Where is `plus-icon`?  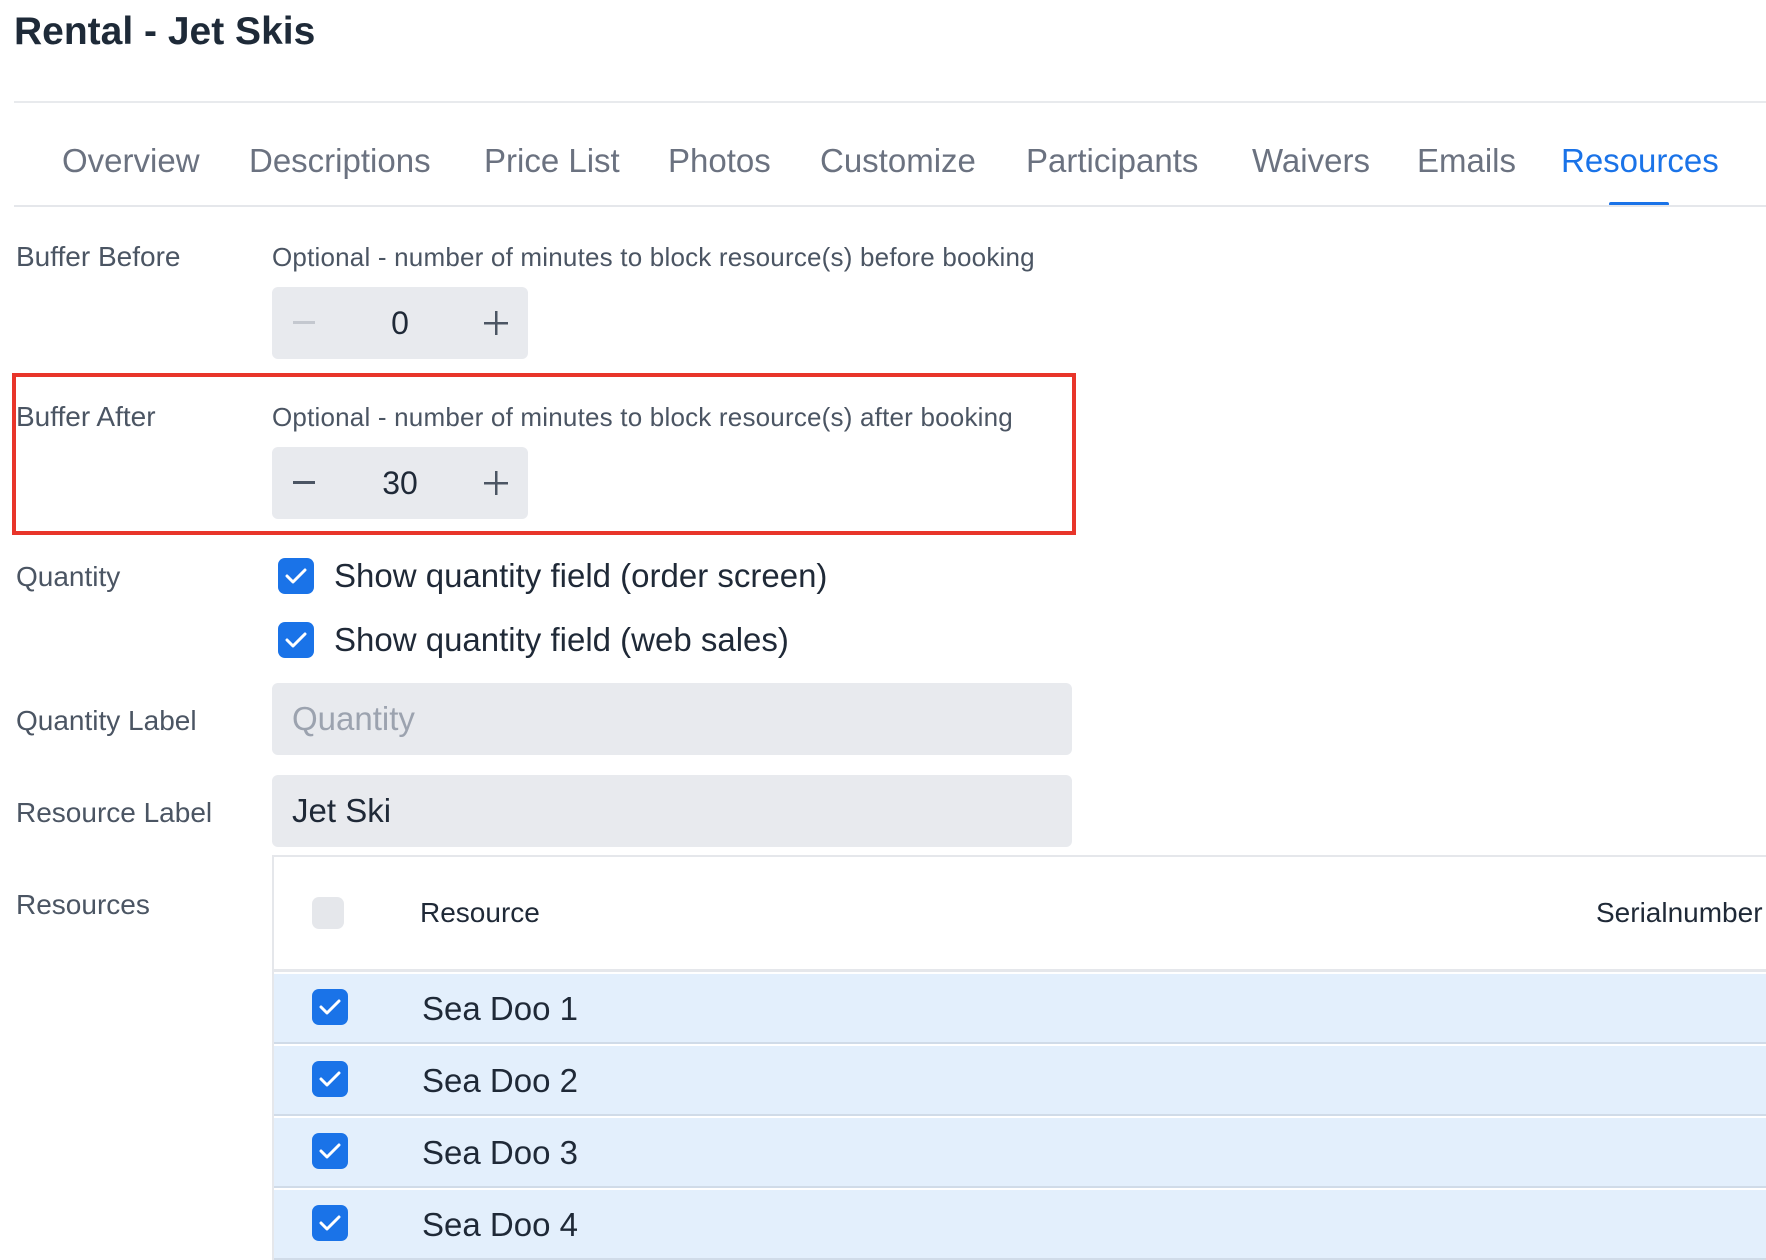
plus-icon is located at coordinates (496, 323).